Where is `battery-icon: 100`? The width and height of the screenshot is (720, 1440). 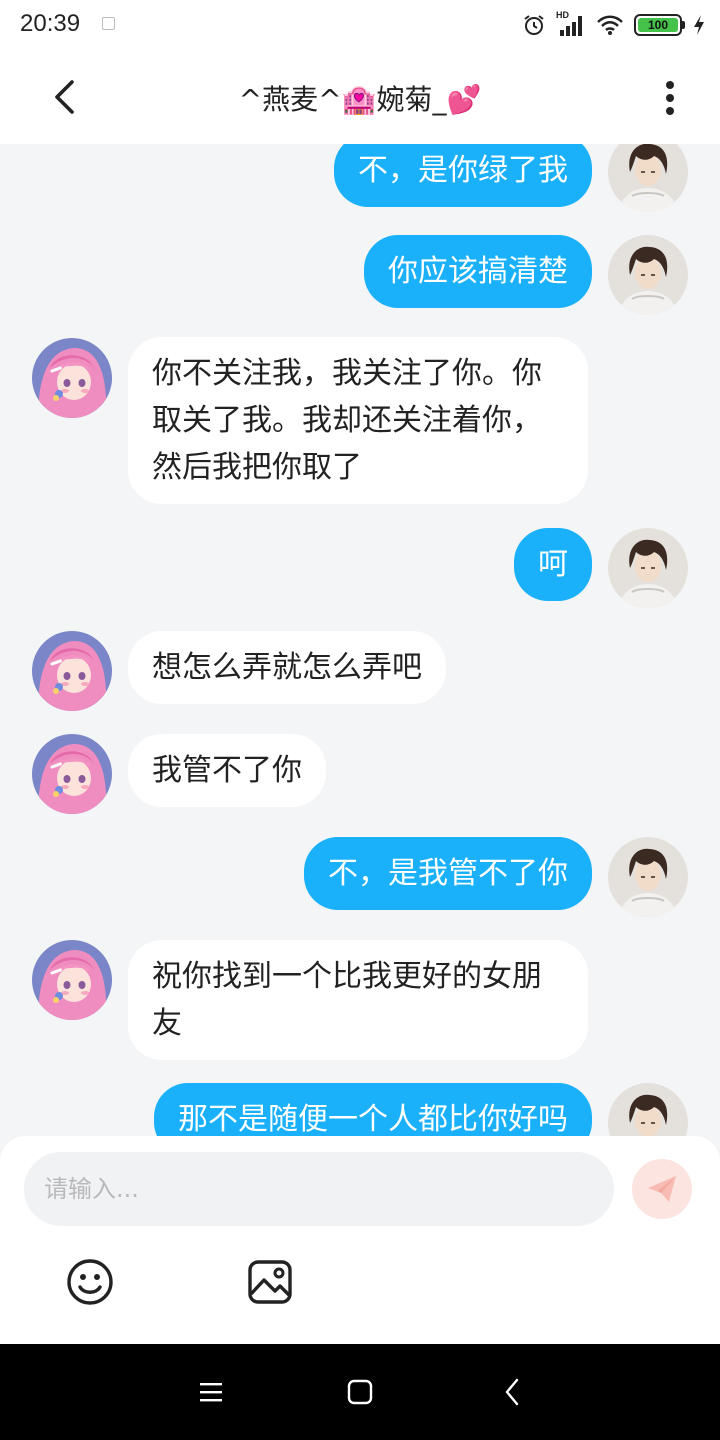
battery-icon: 100 is located at coordinates (659, 25).